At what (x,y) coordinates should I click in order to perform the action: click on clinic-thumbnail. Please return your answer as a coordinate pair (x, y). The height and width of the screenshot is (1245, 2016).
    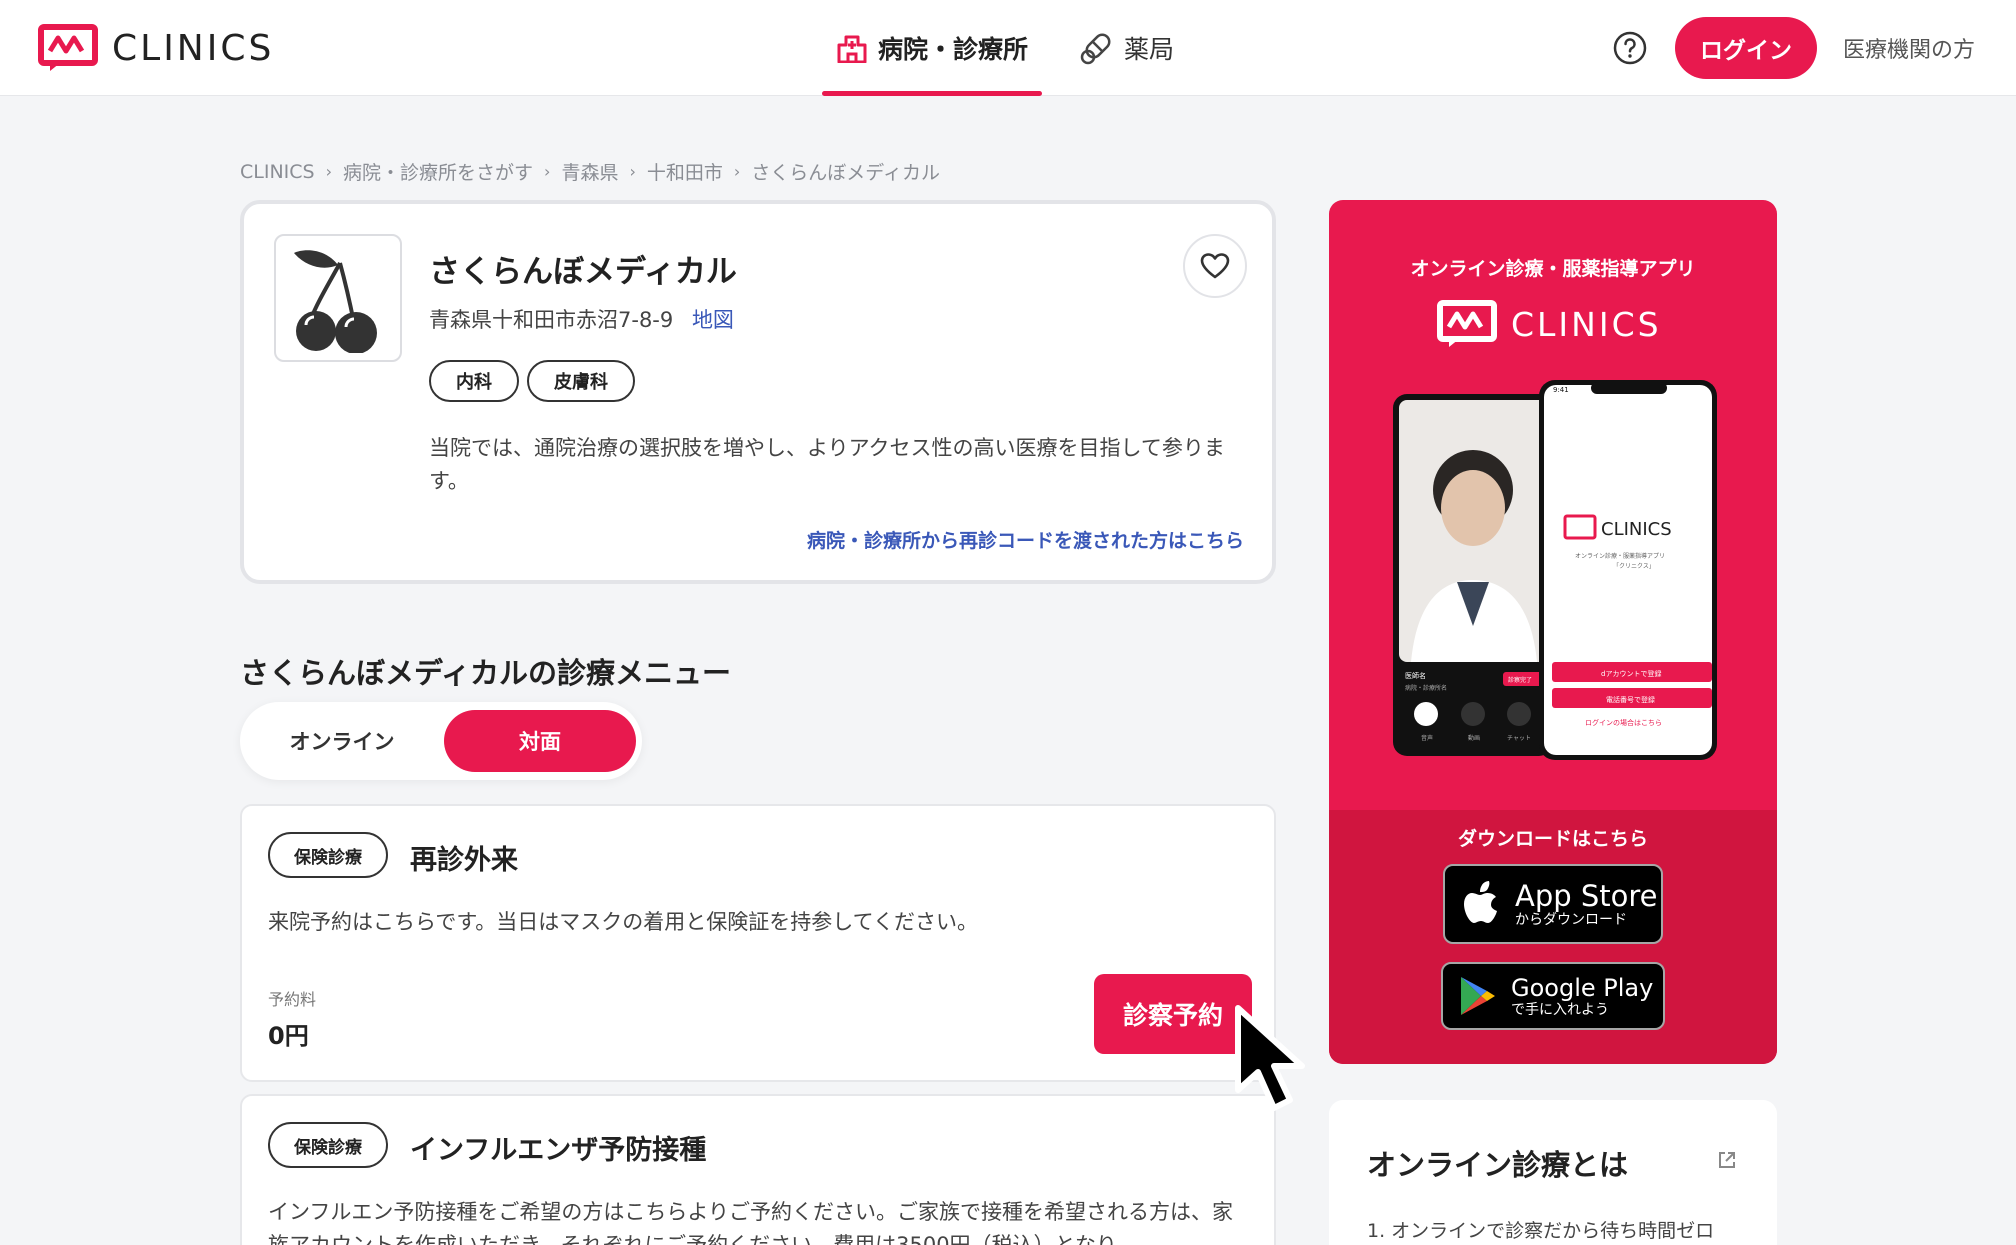
    Looking at the image, I should click on (338, 298).